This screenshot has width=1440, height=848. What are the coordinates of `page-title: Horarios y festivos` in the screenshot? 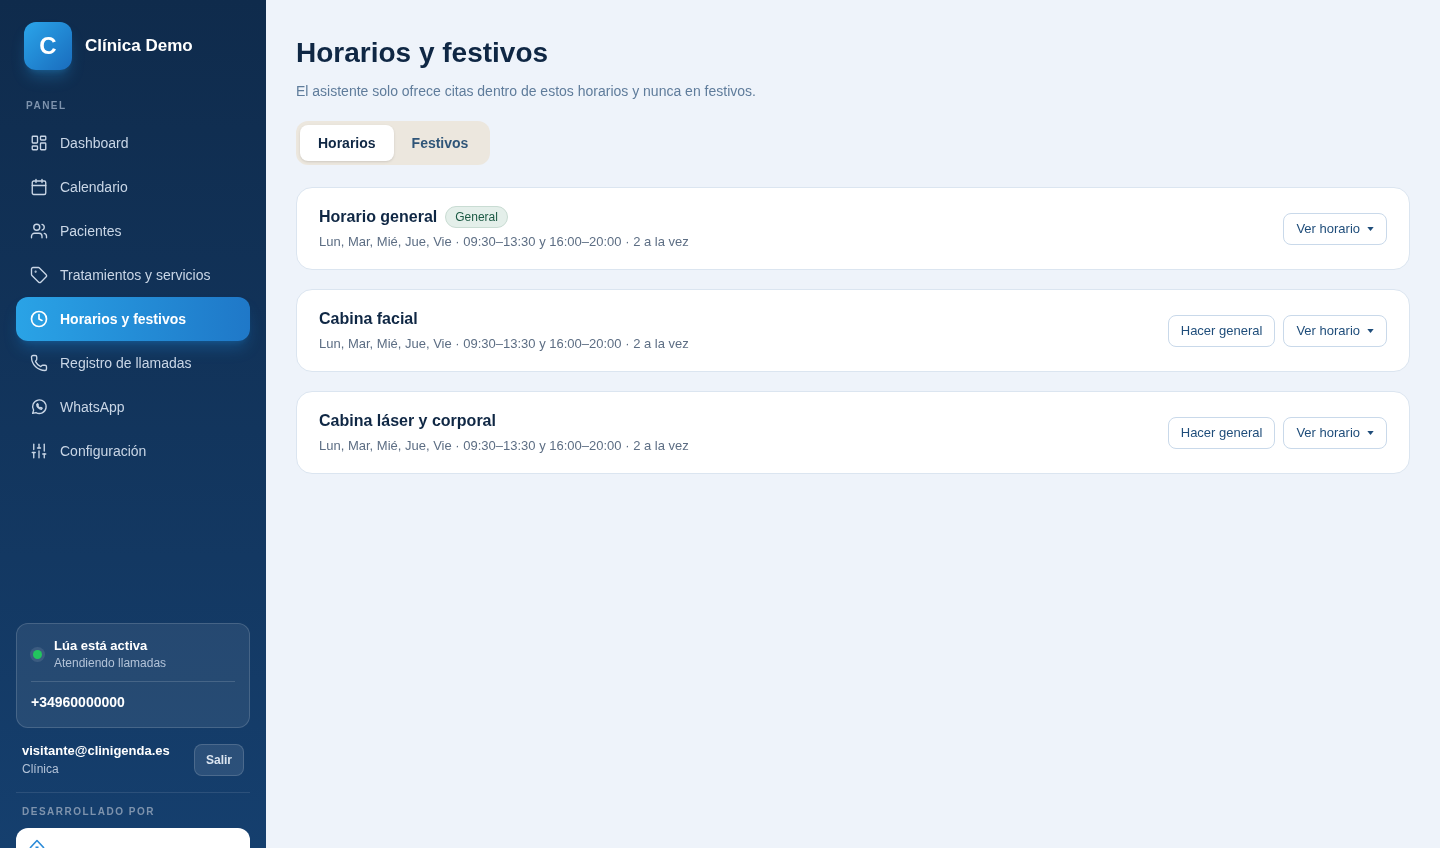 It's located at (423, 53).